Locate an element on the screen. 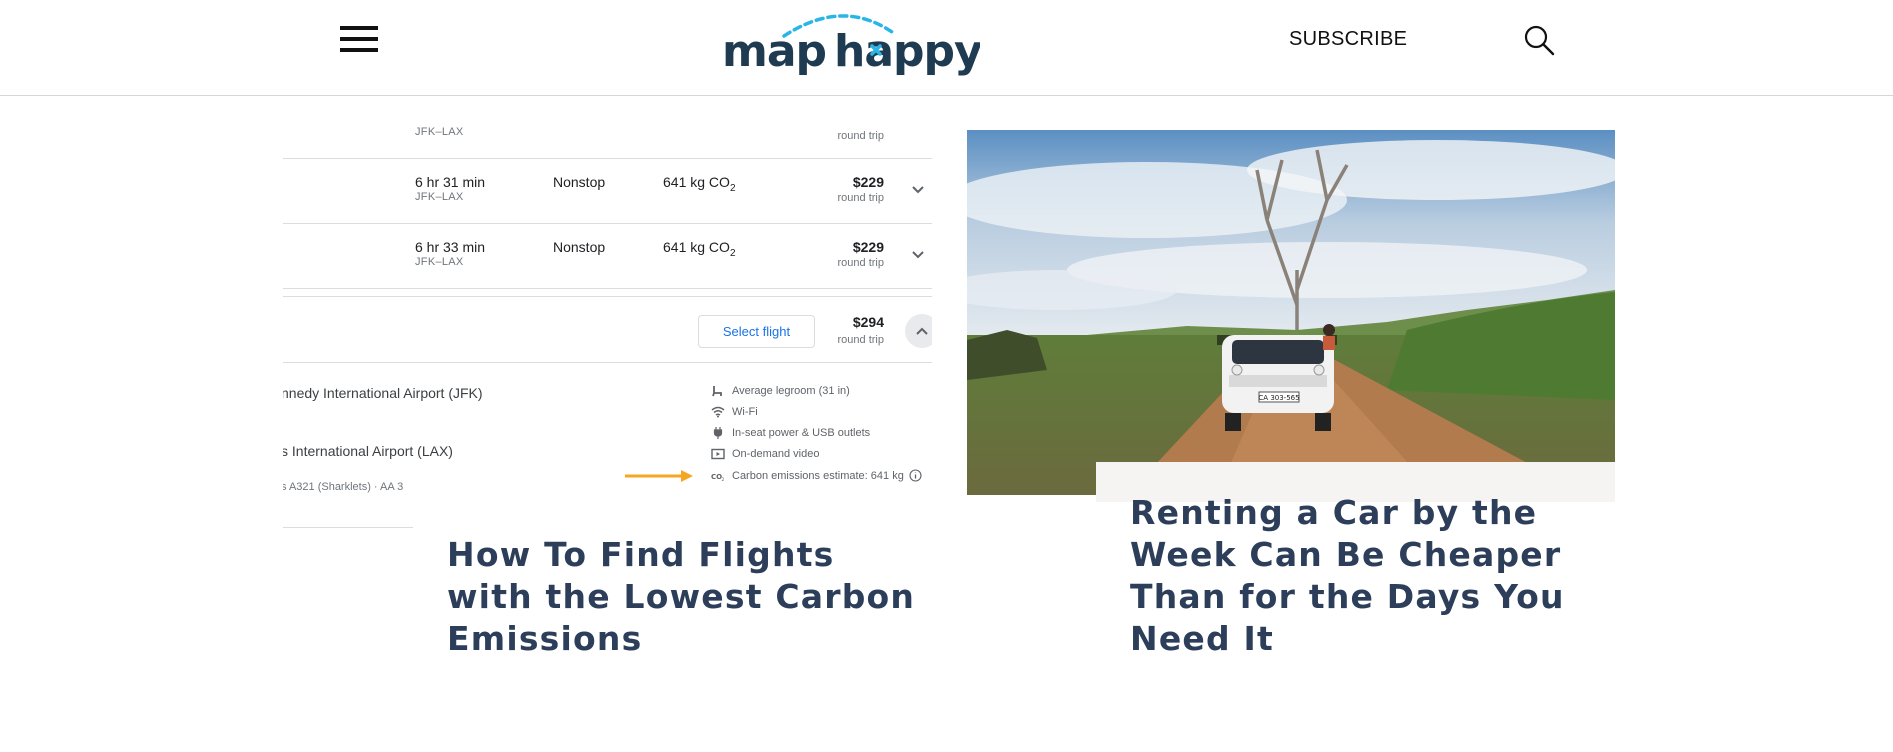  svg-text: happy is located at coordinates (907, 51).